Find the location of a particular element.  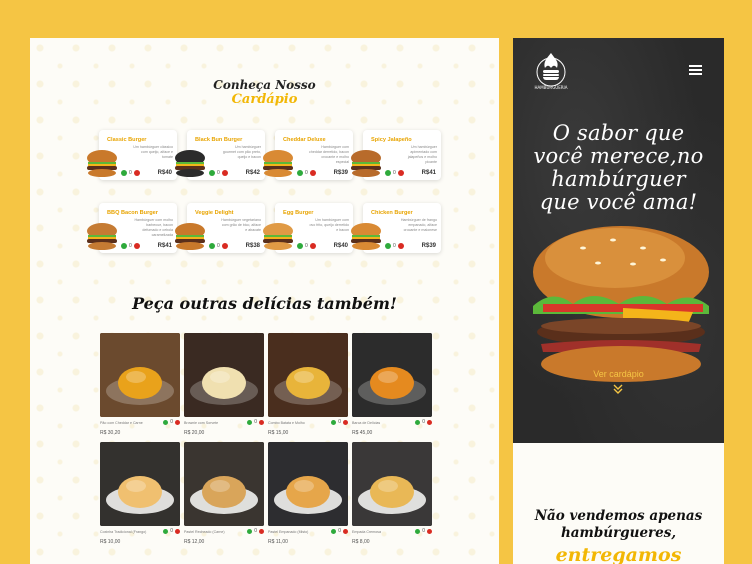

menu-item-name: BBQ Bacon Burger is located at coordinates (132, 213).